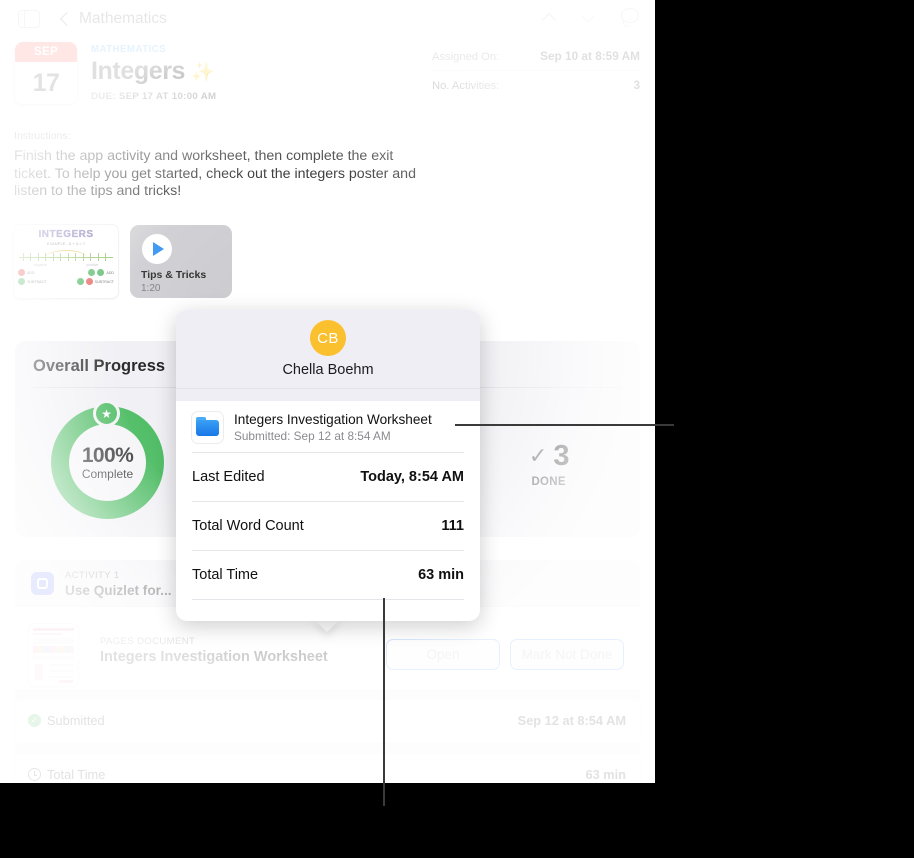 The height and width of the screenshot is (858, 914). Describe the element at coordinates (181, 261) in the screenshot. I see `video-attachment: Tips & Tricks 1:20` at that location.